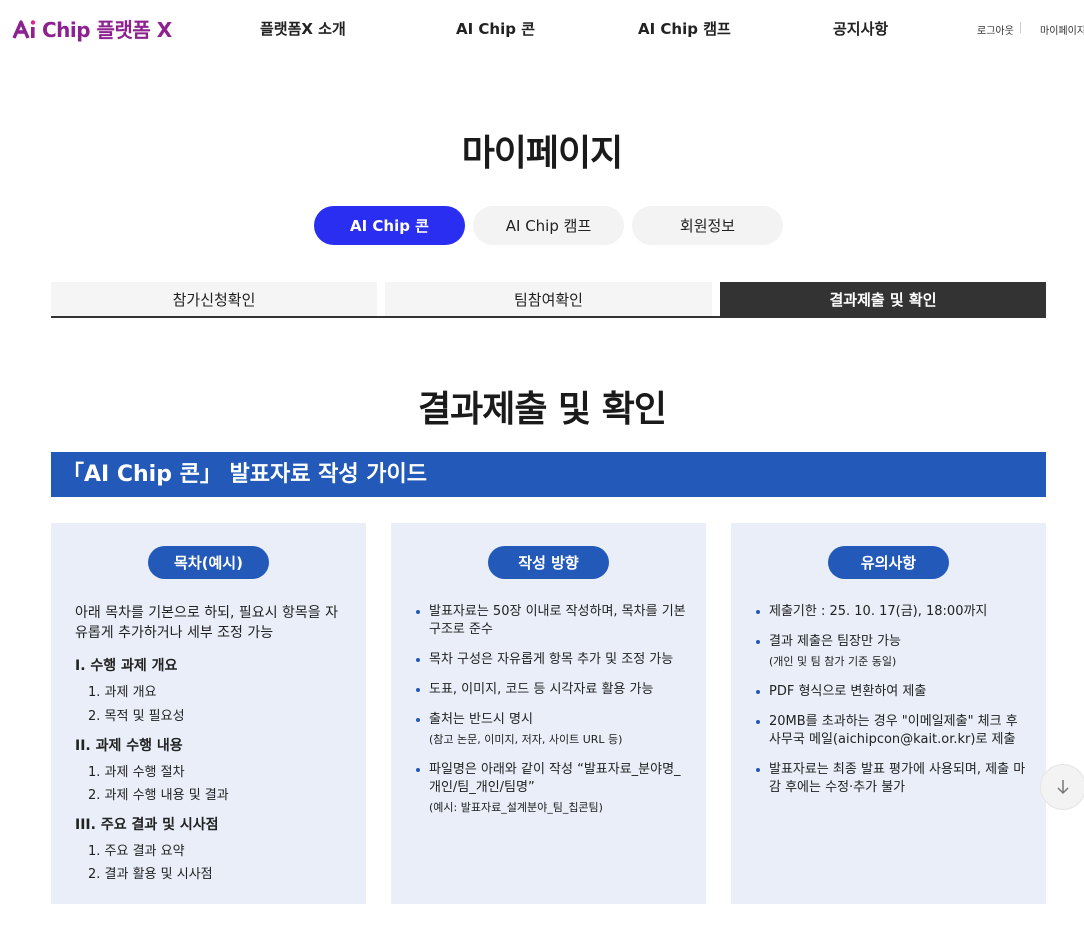 This screenshot has height=928, width=1084. What do you see at coordinates (891, 652) in the screenshot?
I see `list-item: 결과 제출은 팀장만 가능 (개인 및 팀 참가 기준 동일)` at bounding box center [891, 652].